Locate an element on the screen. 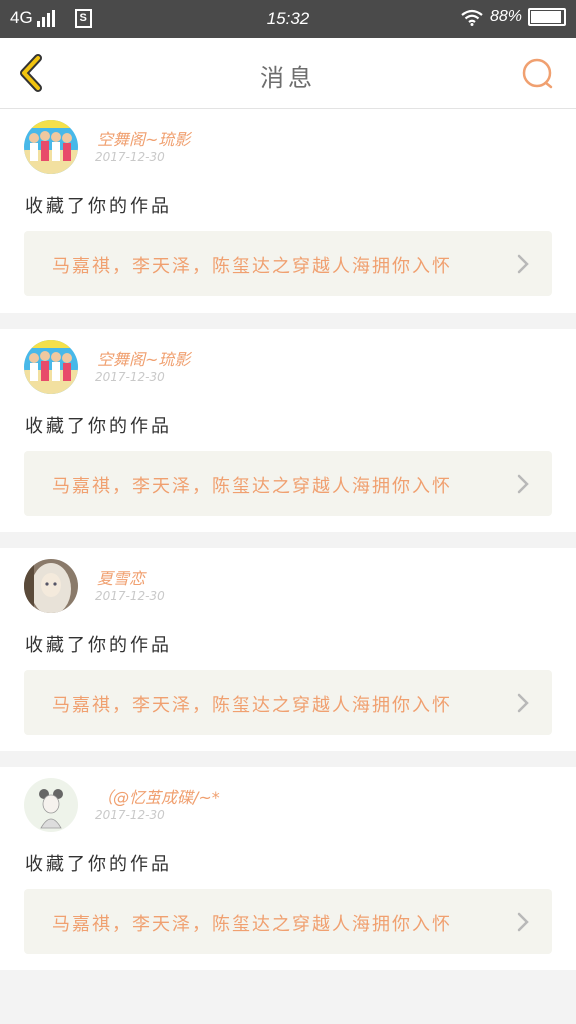 The height and width of the screenshot is (1024, 576). user-name: （@忆茧成碟/~* is located at coordinates (158, 796).